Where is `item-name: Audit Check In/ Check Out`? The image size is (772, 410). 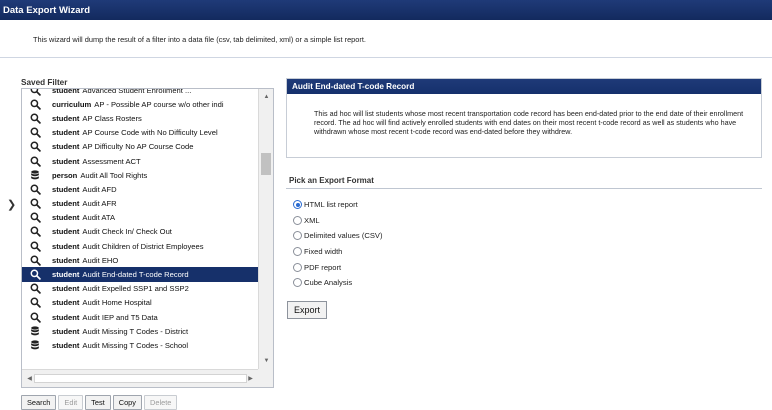
item-name: Audit Check In/ Check Out is located at coordinates (127, 232).